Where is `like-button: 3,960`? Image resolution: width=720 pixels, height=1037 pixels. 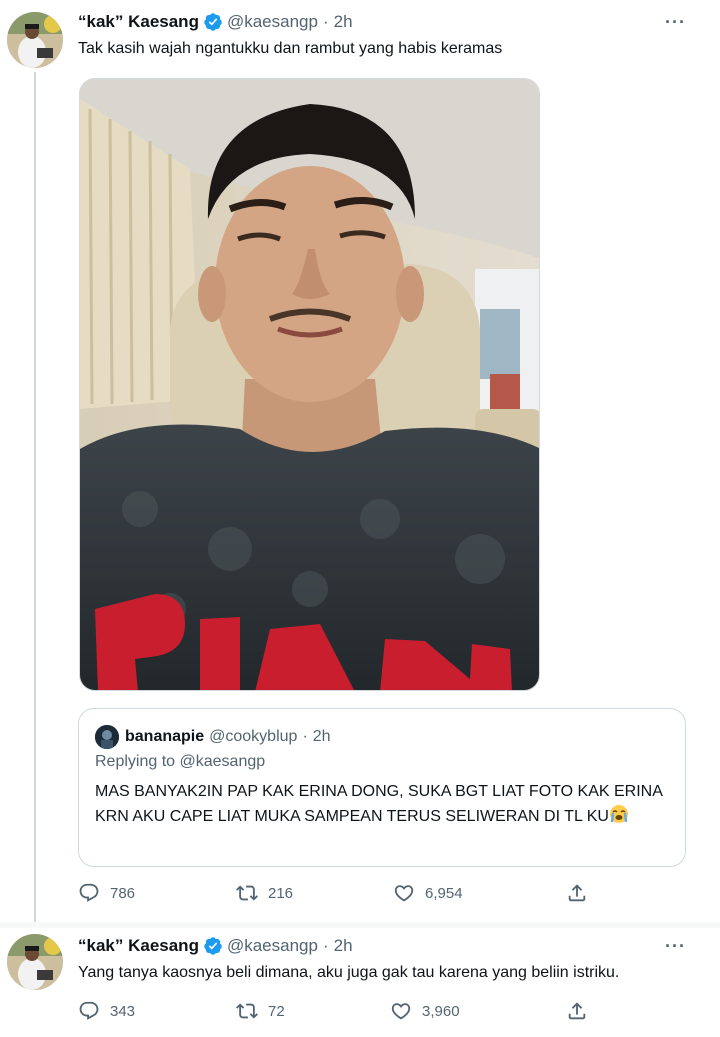 like-button: 3,960 is located at coordinates (425, 1011).